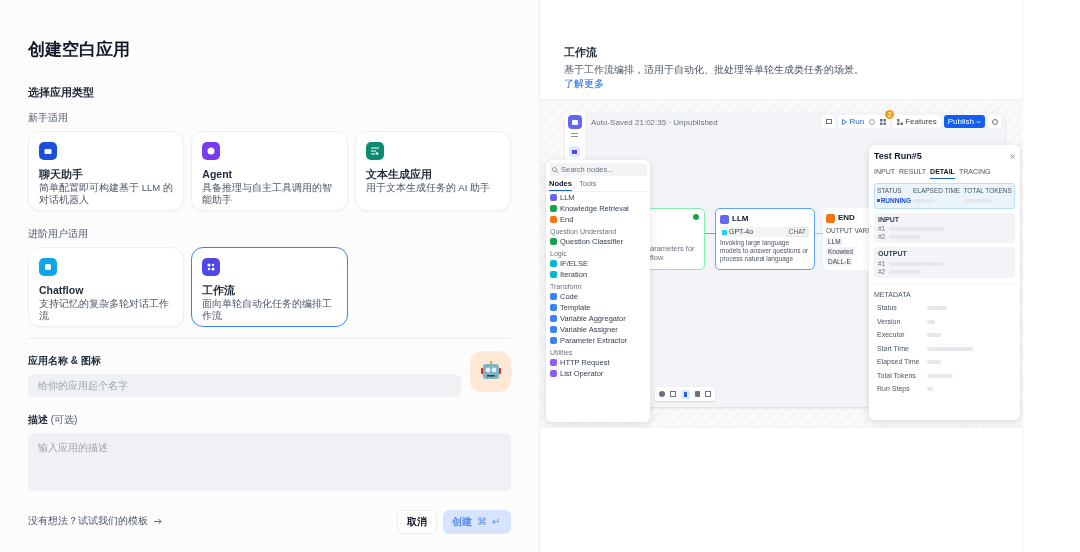 The image size is (1080, 552). Describe the element at coordinates (978, 121) in the screenshot. I see `chevron-down-icon` at that location.